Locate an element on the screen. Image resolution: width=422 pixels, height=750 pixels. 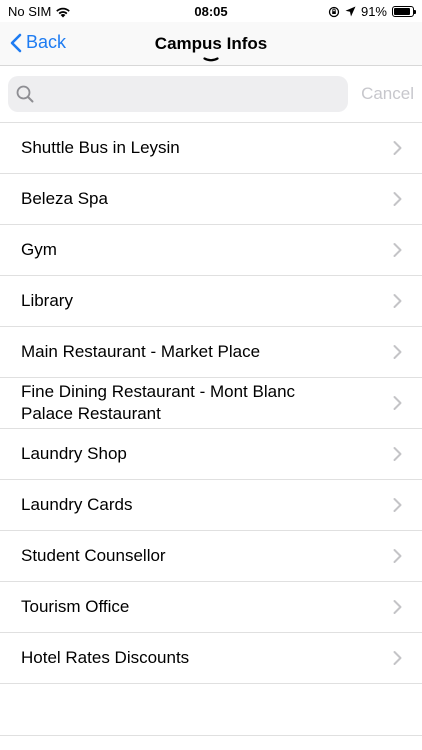
status-bar: No SIM 08:05 91% is located at coordinates (211, 11).